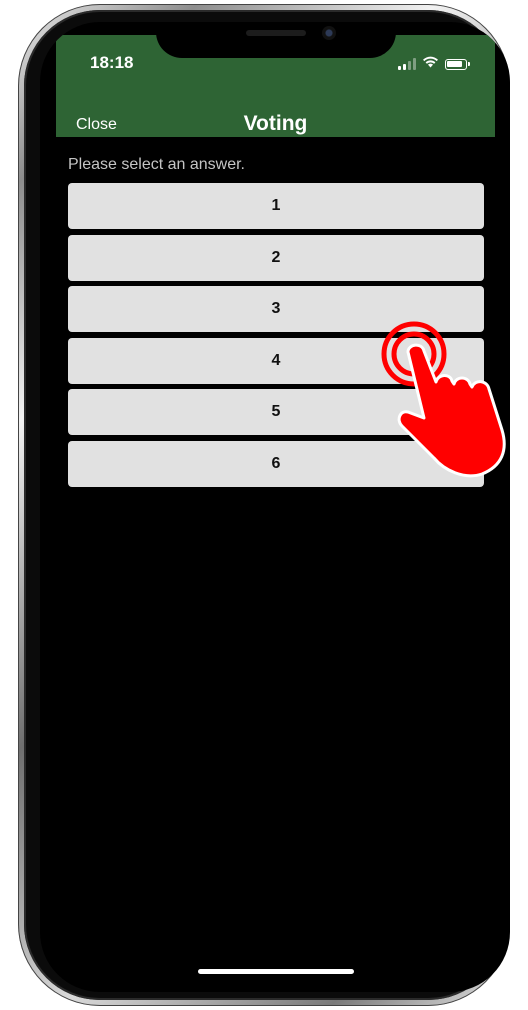  I want to click on answer-button-2: 2, so click(276, 257).